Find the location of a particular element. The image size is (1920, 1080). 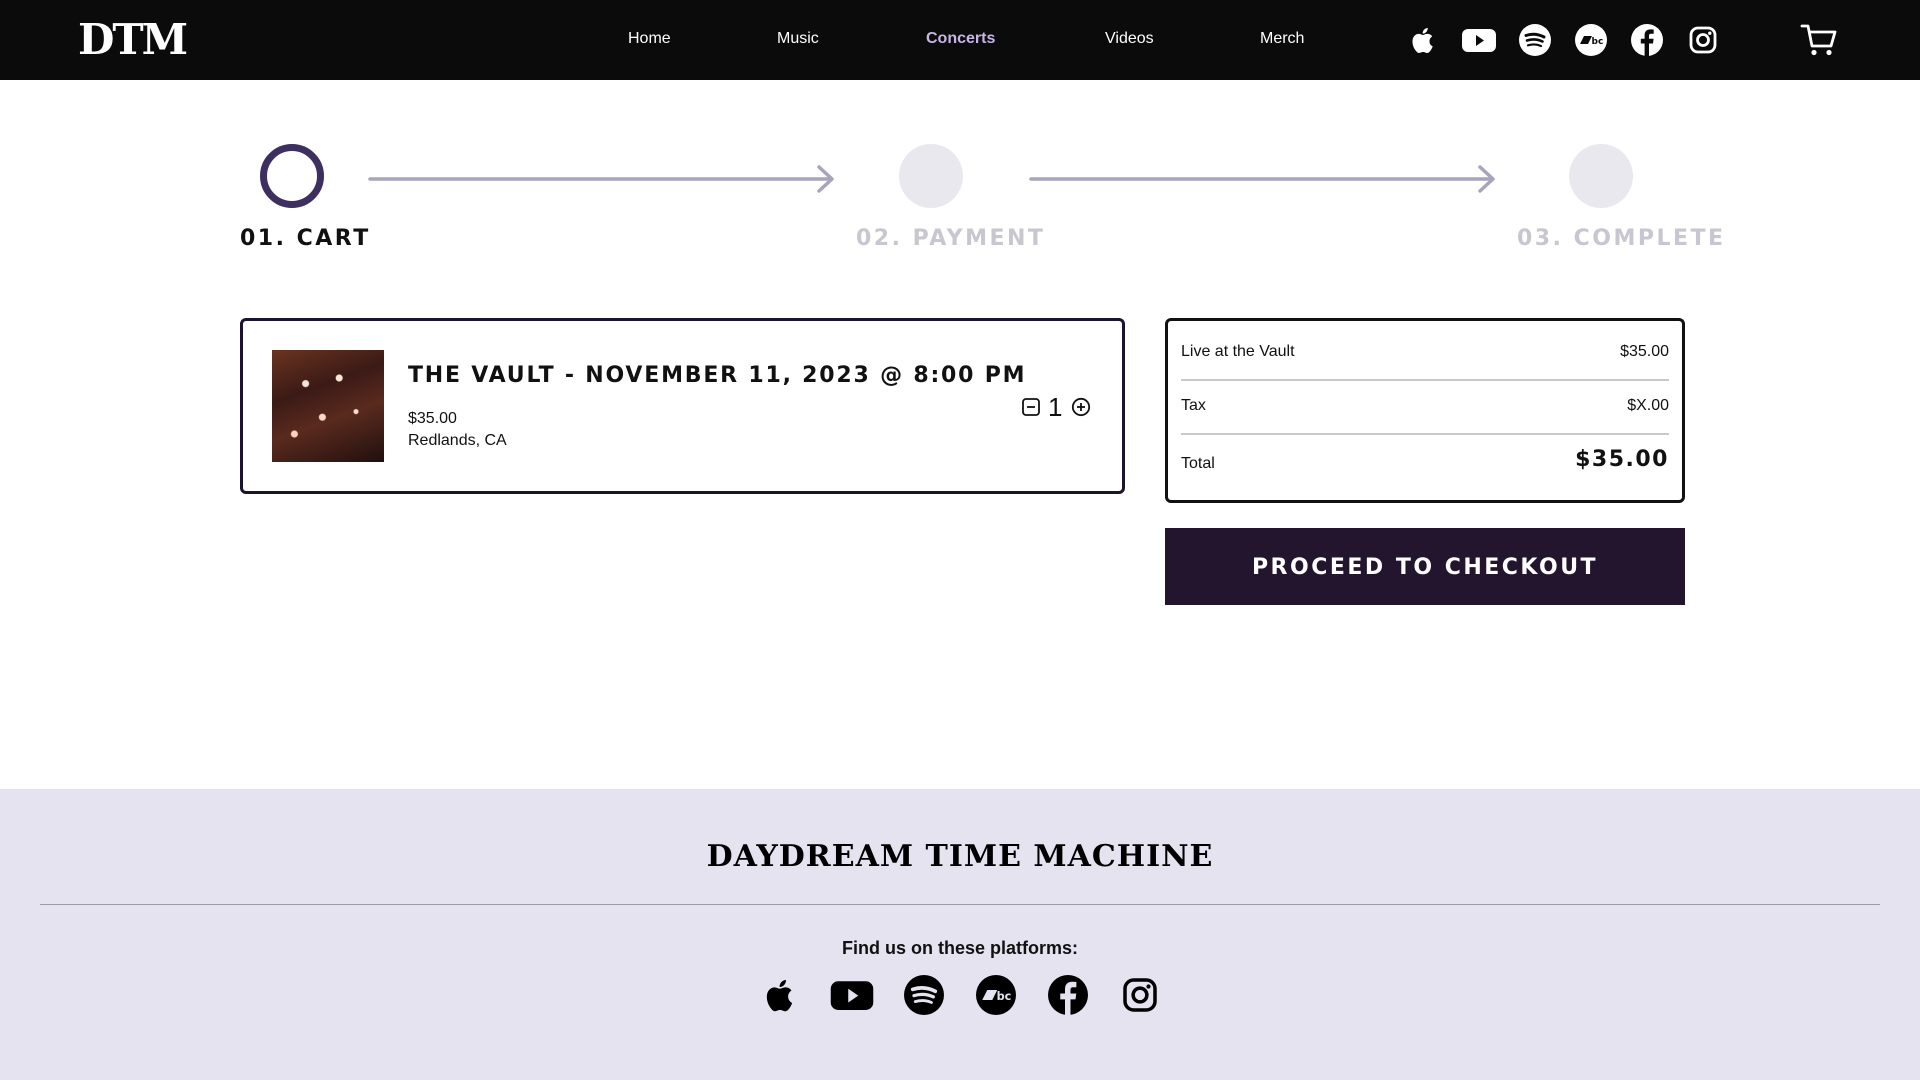

event-price: $35.00 is located at coordinates (432, 418).